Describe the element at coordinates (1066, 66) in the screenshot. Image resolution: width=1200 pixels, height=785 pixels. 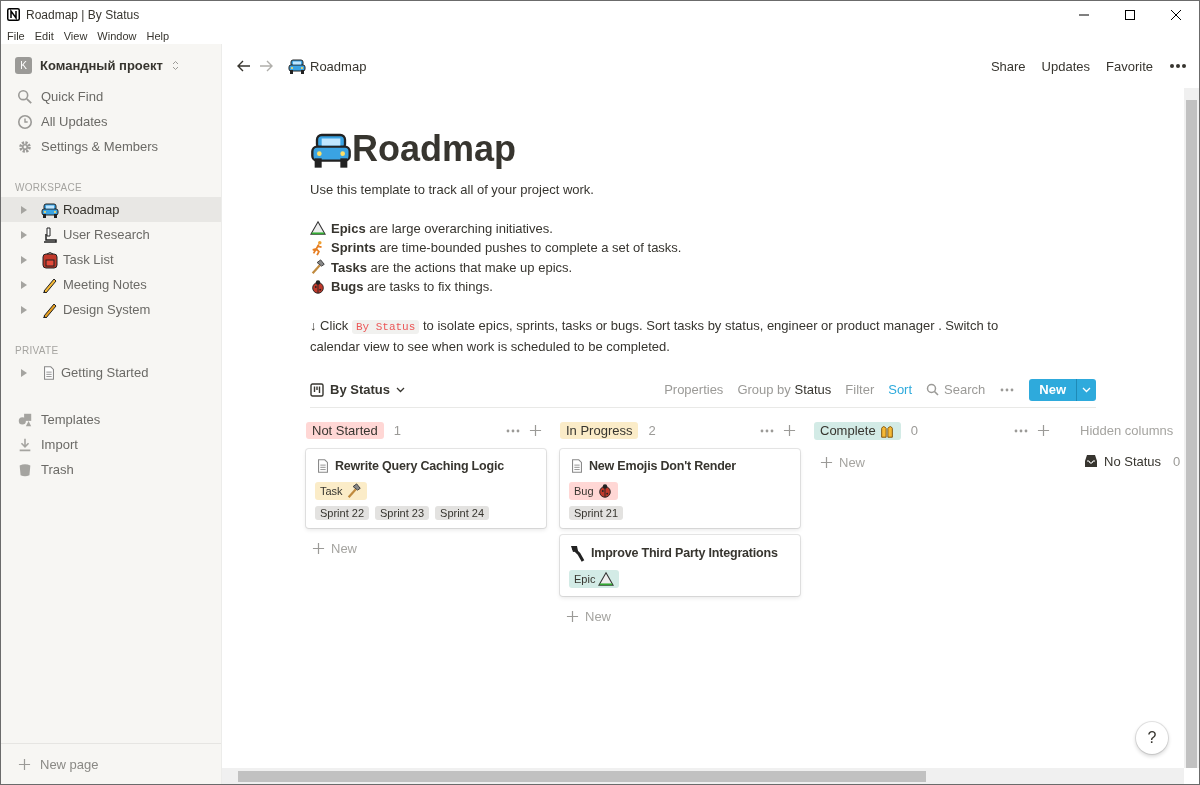
I see `topbar-action: Updates` at that location.